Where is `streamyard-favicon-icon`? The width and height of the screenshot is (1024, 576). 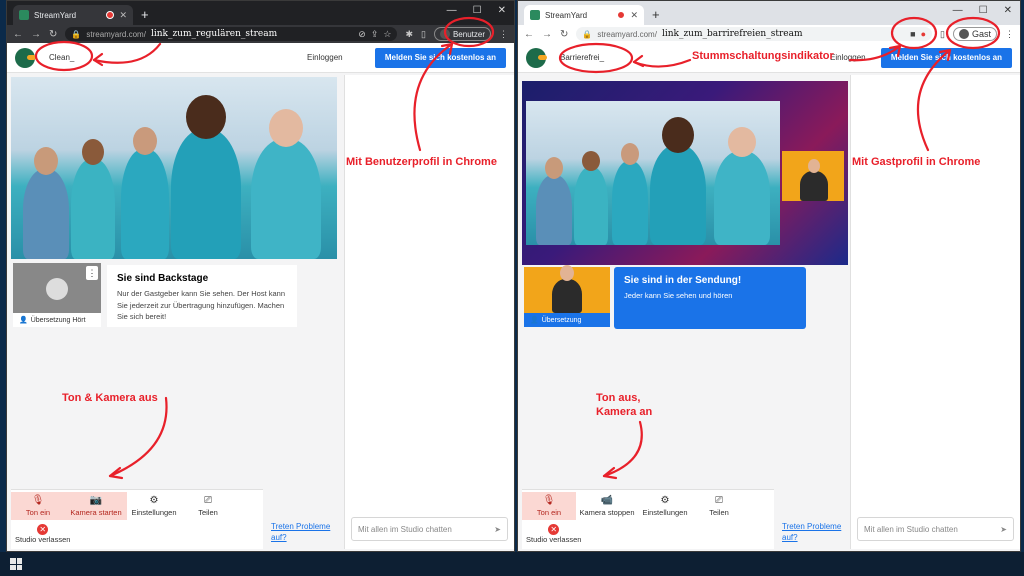 streamyard-favicon-icon is located at coordinates (24, 15).